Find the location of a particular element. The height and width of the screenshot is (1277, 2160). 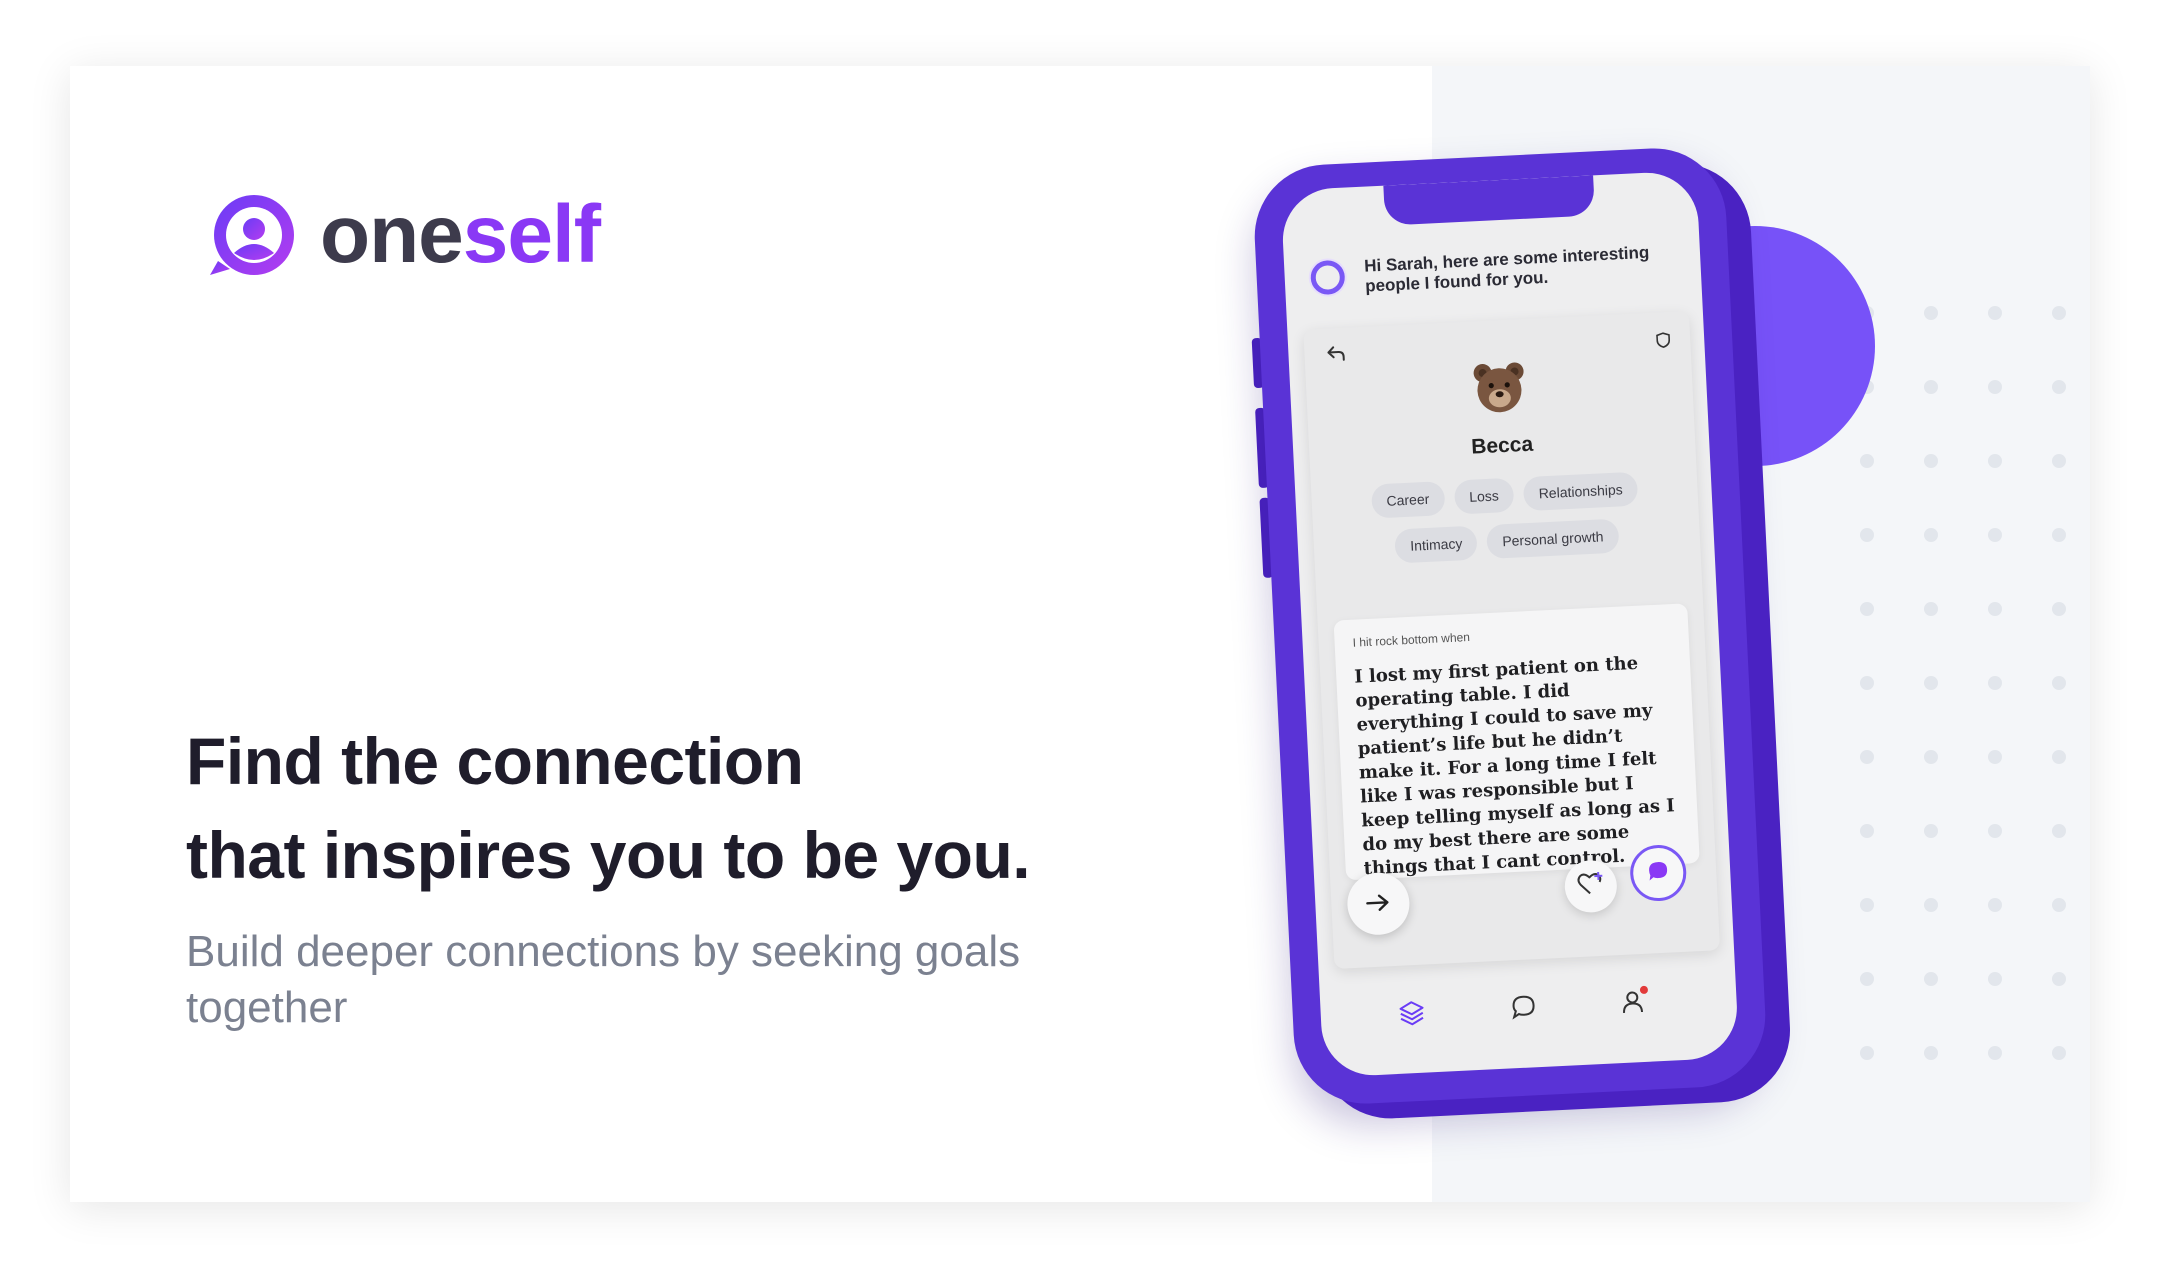

tag-loss: Loss is located at coordinates (1484, 496).